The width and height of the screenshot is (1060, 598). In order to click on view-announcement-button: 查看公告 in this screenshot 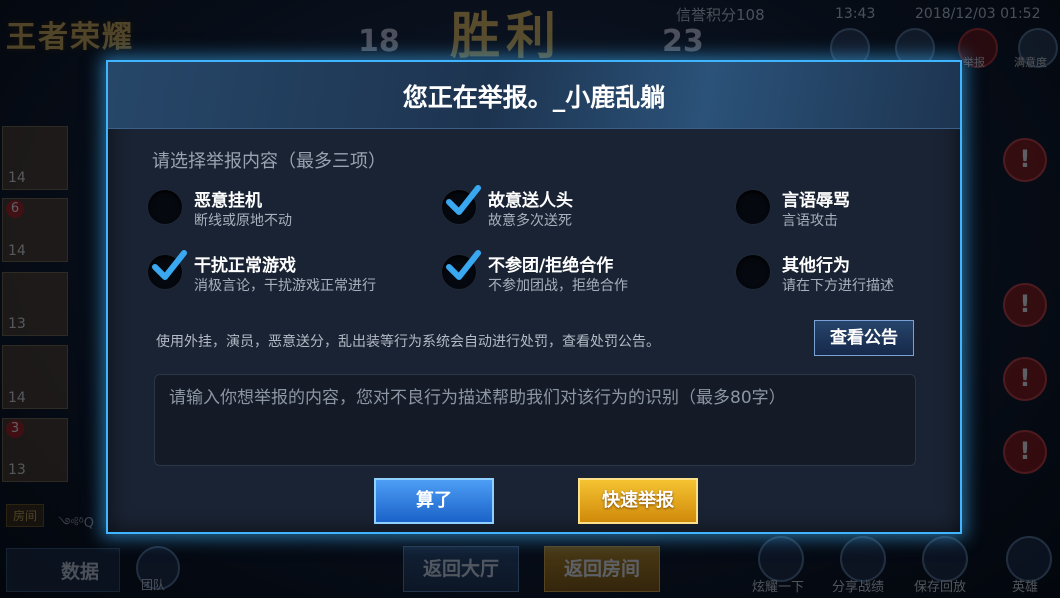, I will do `click(864, 338)`.